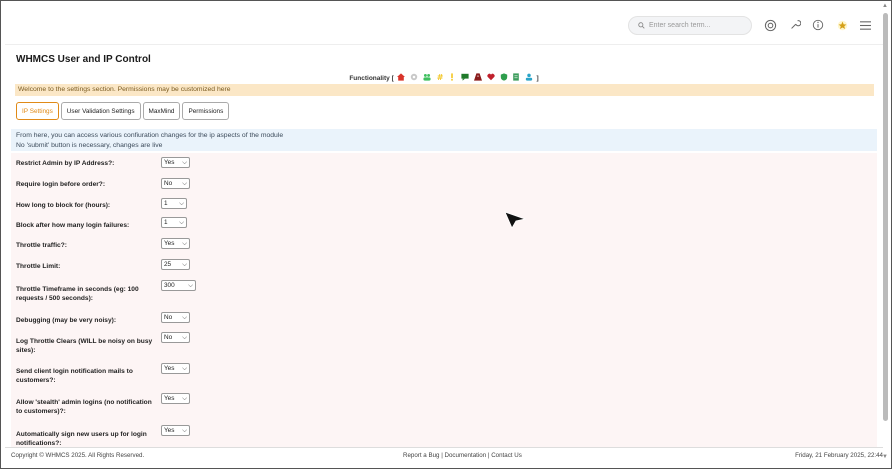 The width and height of the screenshot is (892, 469). I want to click on setting-label: How long to block for (hours):, so click(63, 205).